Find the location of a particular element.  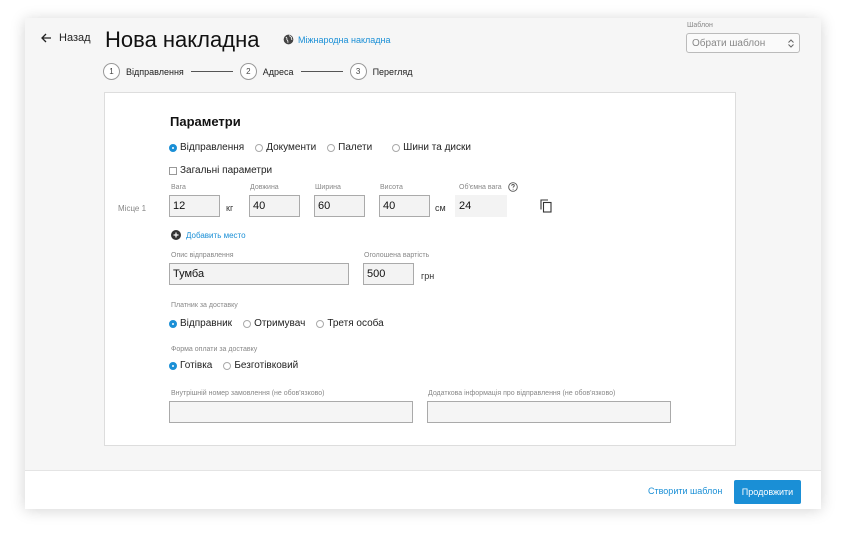

weight-input: 12 is located at coordinates (194, 206).